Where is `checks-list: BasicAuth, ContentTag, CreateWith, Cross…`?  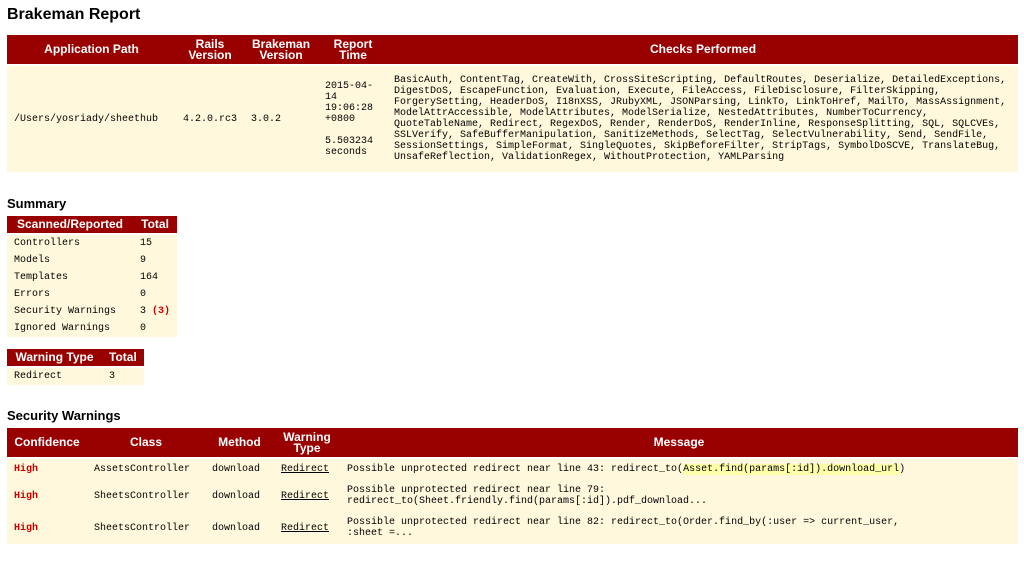
checks-list: BasicAuth, ContentTag, CreateWith, Cross… is located at coordinates (703, 118).